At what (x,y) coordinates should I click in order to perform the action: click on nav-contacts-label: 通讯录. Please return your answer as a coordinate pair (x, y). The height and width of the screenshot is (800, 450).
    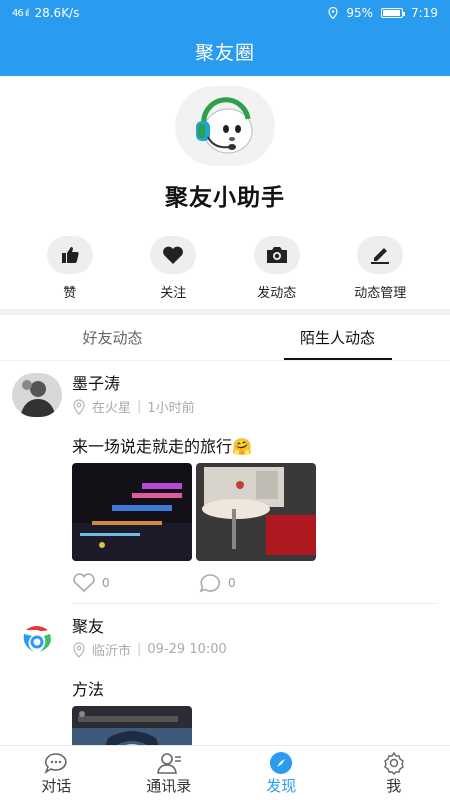
    Looking at the image, I should click on (169, 785).